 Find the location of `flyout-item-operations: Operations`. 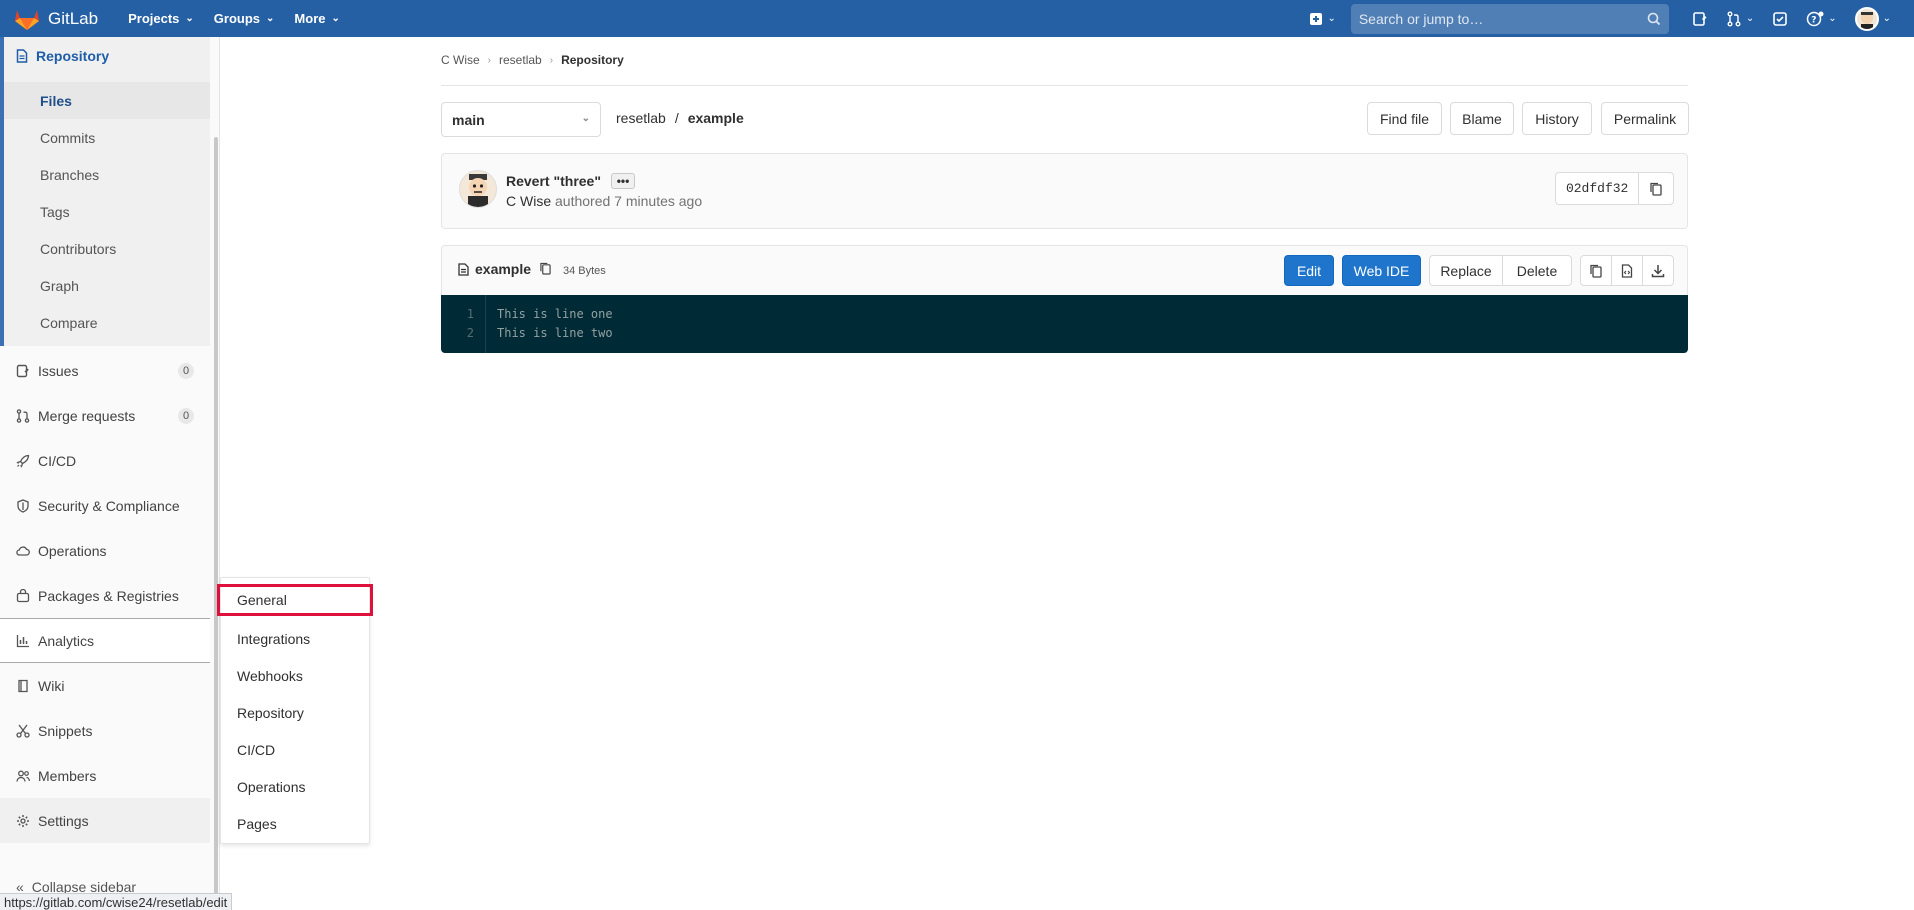

flyout-item-operations: Operations is located at coordinates (295, 786).